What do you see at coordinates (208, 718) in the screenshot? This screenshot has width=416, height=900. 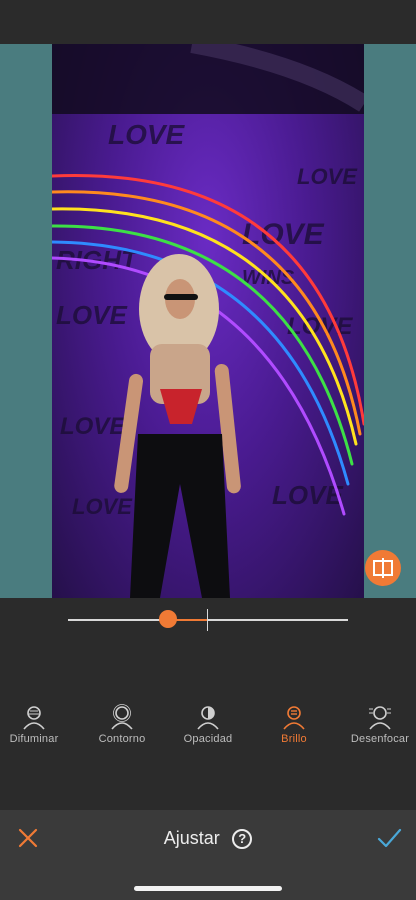 I see `opacity-person-icon` at bounding box center [208, 718].